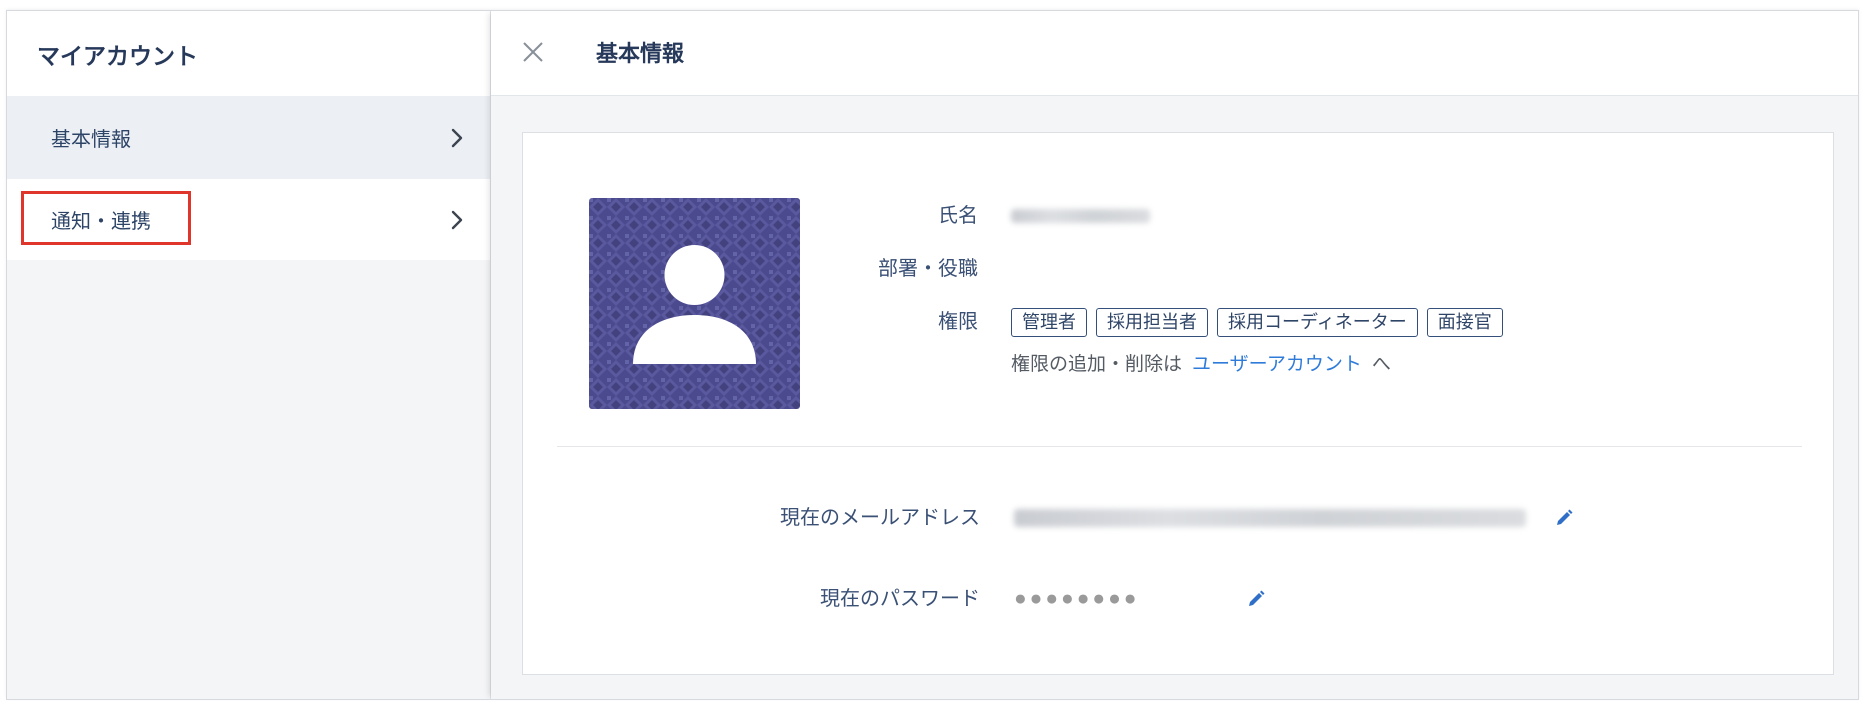  Describe the element at coordinates (958, 322) in the screenshot. I see `role-label: 権限` at that location.